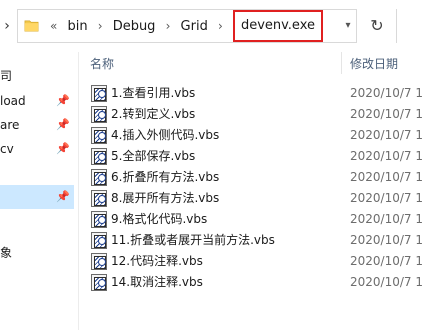 The image size is (423, 330). I want to click on file-row: 14.取消注释.vbs 2020/10/7 1:, so click(251, 282).